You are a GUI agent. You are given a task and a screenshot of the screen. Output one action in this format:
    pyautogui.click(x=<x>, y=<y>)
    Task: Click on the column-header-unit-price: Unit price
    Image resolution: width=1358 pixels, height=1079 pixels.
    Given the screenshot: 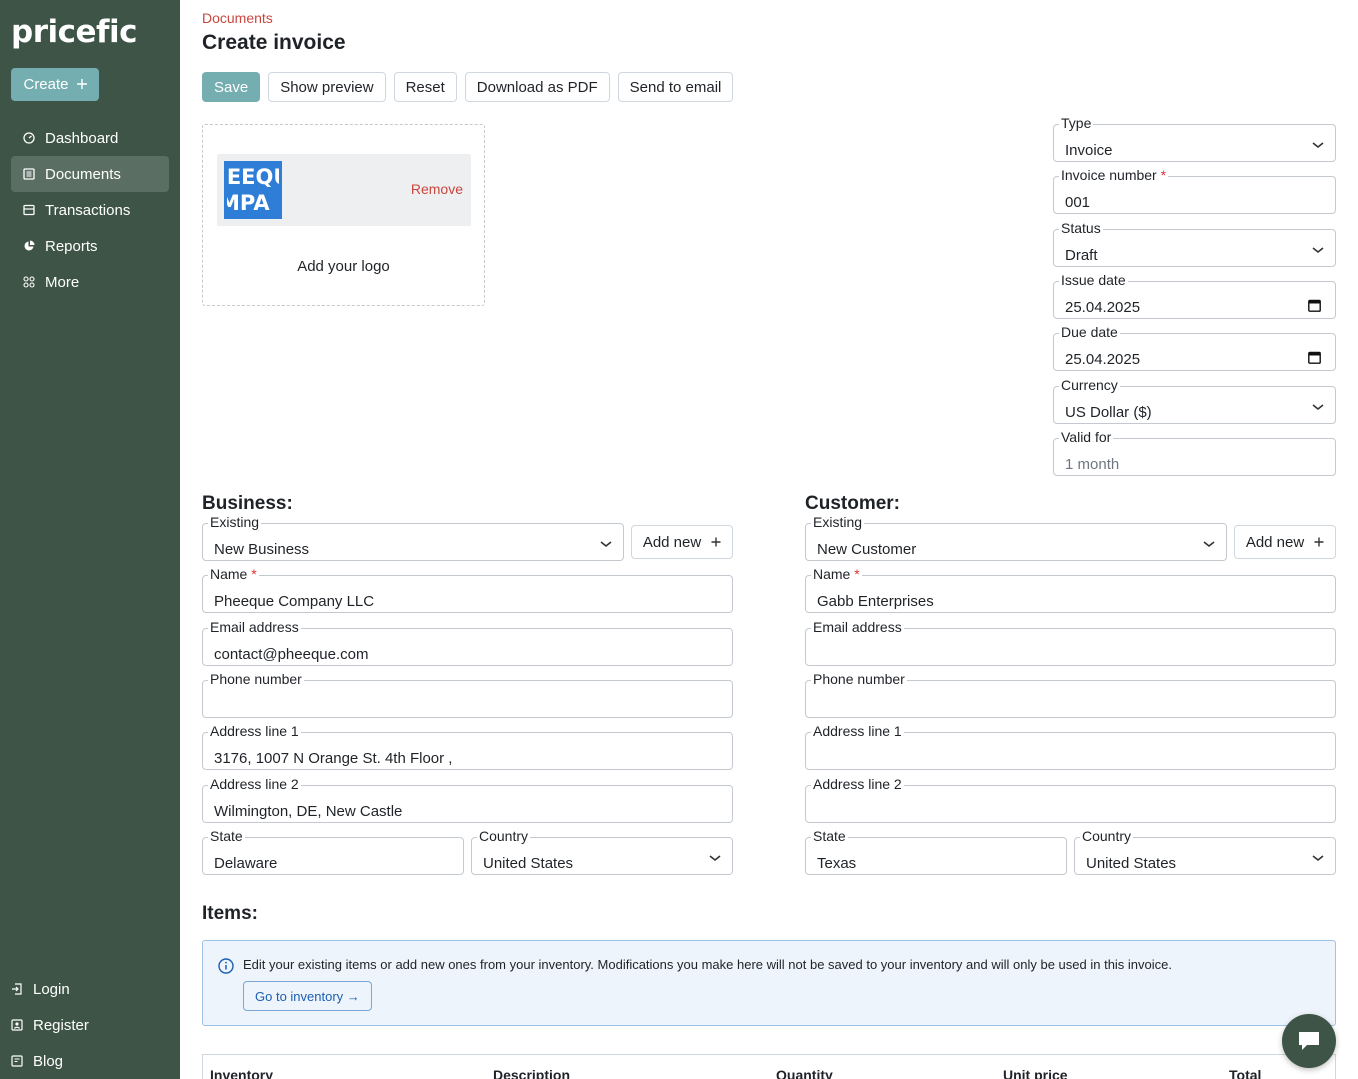 What is the action you would take?
    pyautogui.click(x=1035, y=1073)
    